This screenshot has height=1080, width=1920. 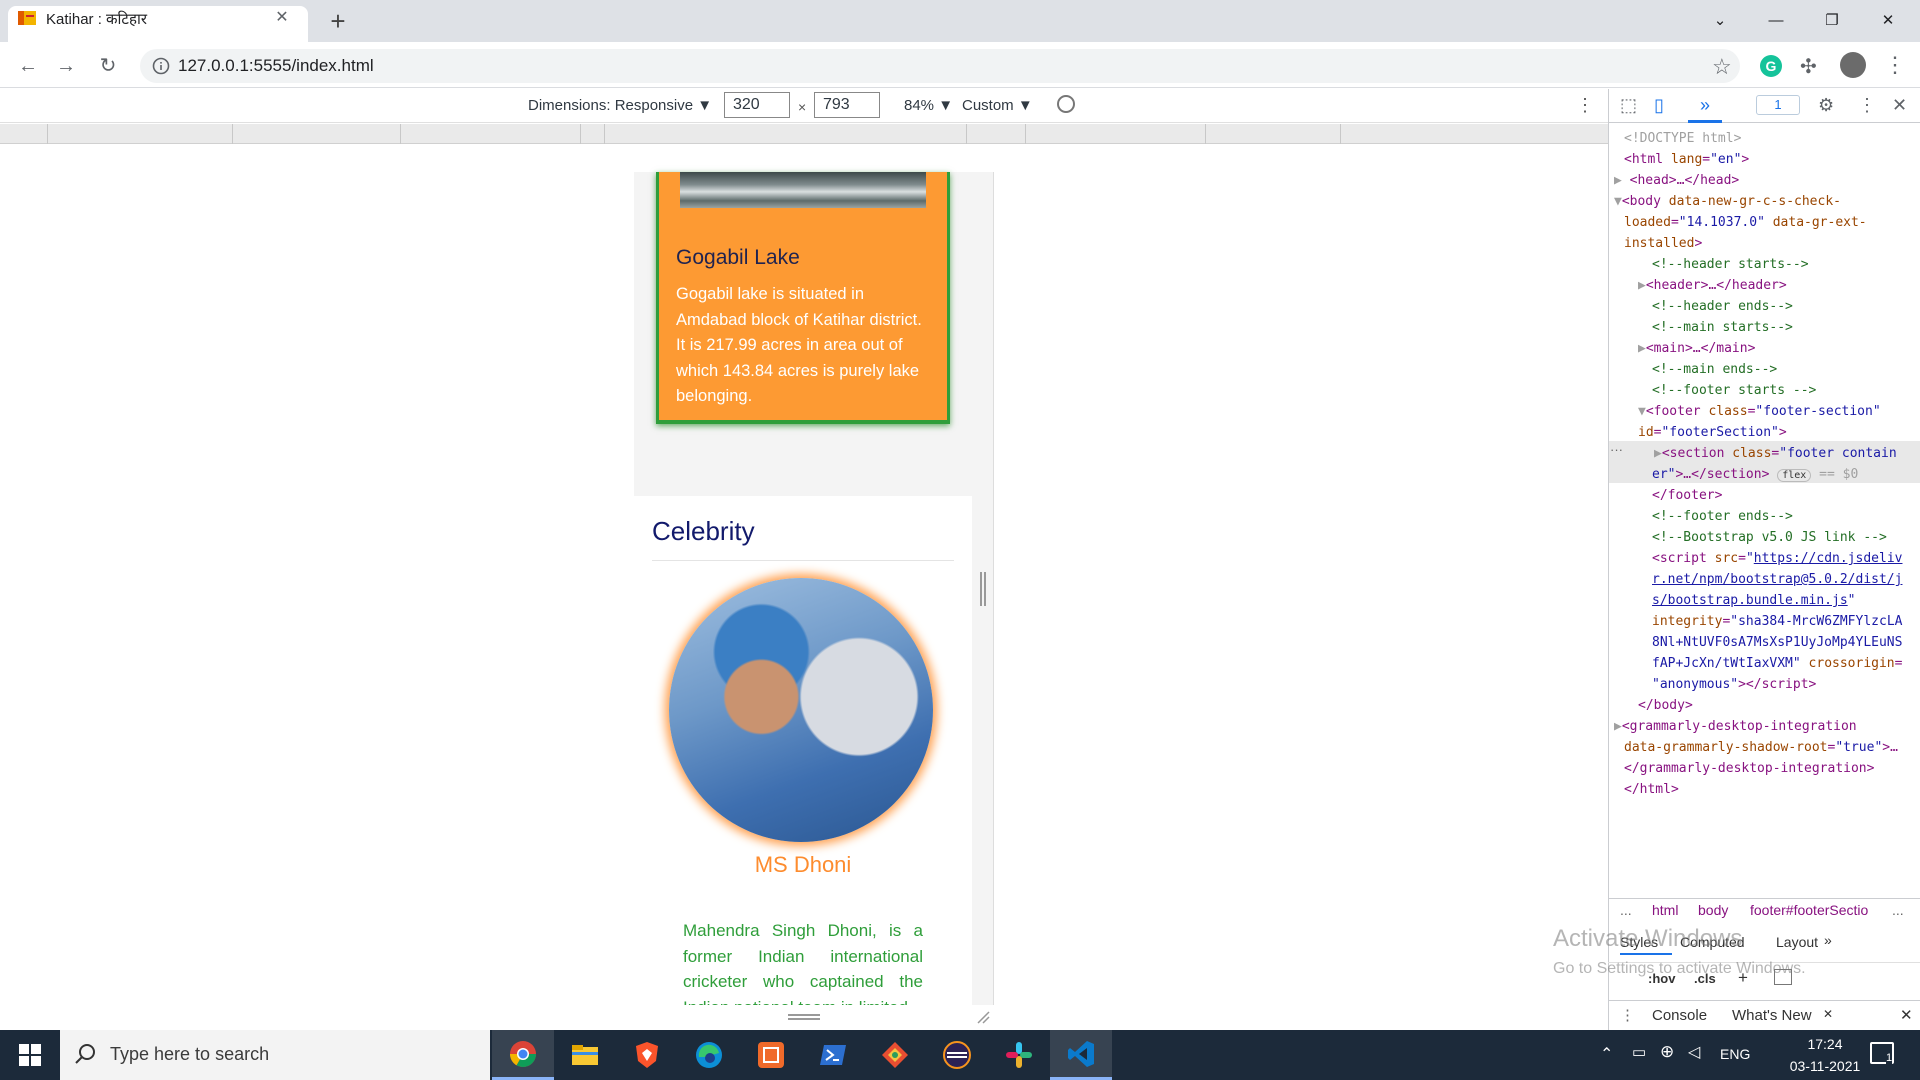 I want to click on new-tab-button: +, so click(x=338, y=22).